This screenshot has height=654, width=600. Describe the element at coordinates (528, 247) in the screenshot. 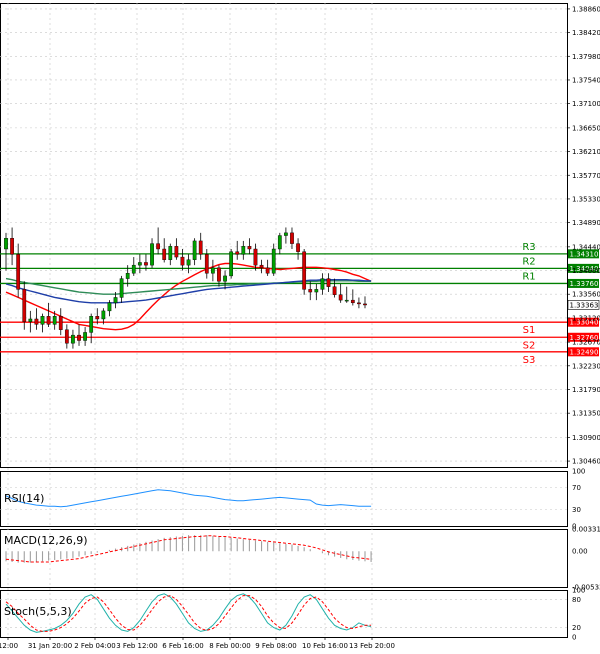

I see `level-name-r3: R3` at that location.